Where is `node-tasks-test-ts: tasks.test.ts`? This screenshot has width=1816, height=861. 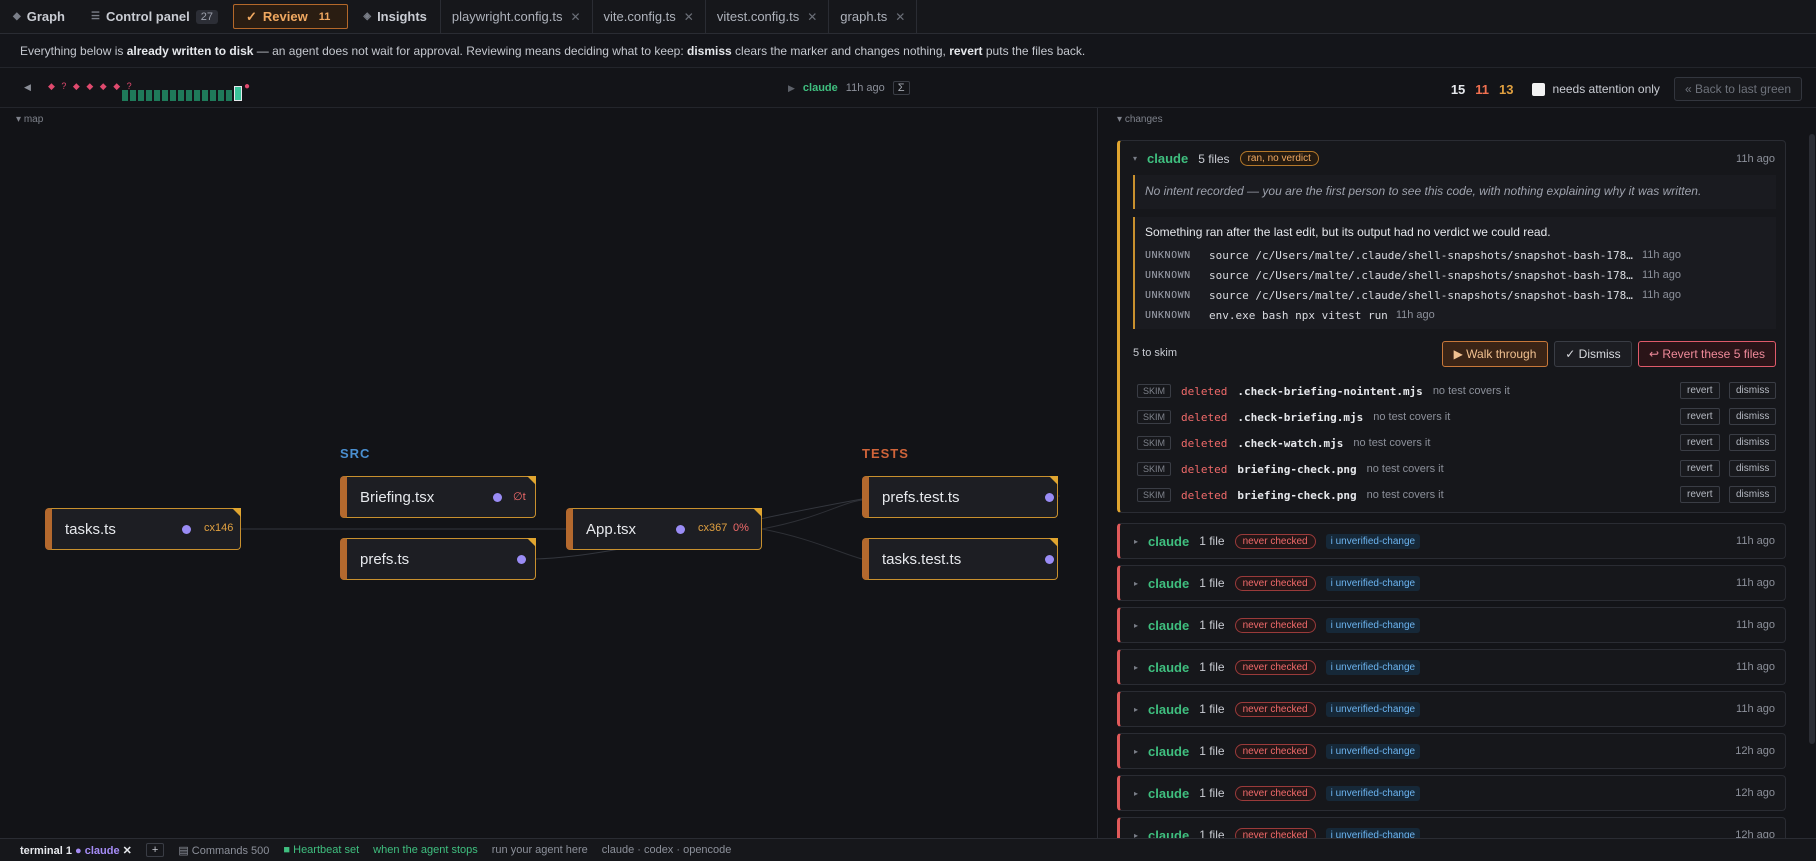
node-tasks-test-ts: tasks.test.ts is located at coordinates (960, 559).